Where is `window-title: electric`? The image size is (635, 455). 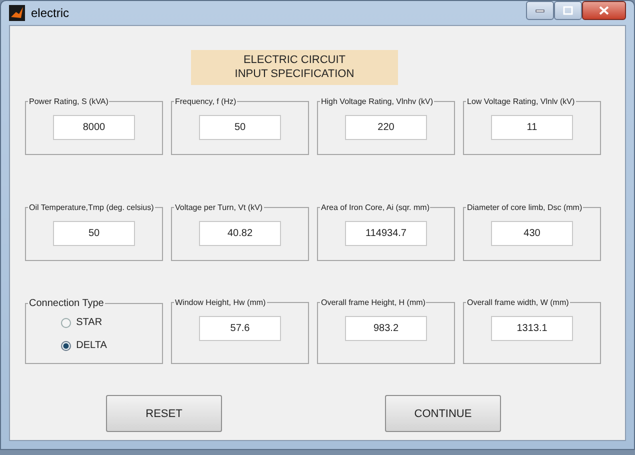 window-title: electric is located at coordinates (50, 13).